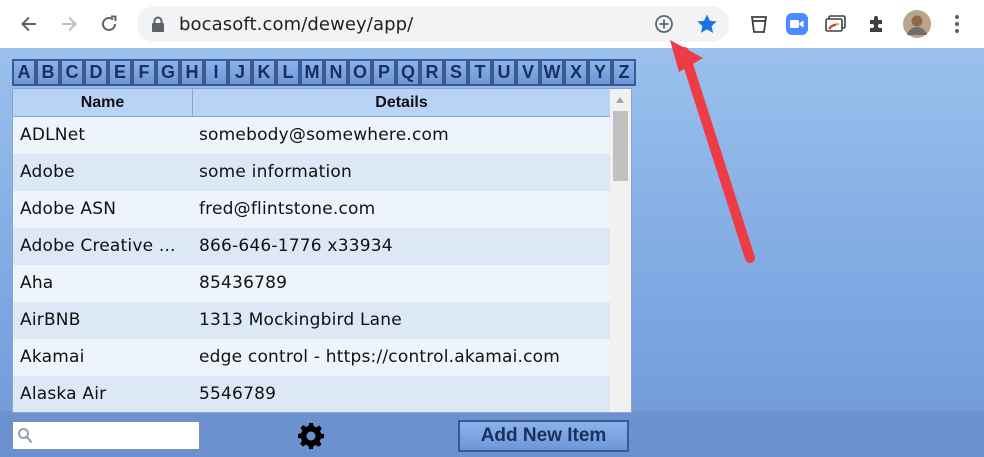 The height and width of the screenshot is (457, 984). What do you see at coordinates (24, 72) in the screenshot?
I see `letter-button-a: A` at bounding box center [24, 72].